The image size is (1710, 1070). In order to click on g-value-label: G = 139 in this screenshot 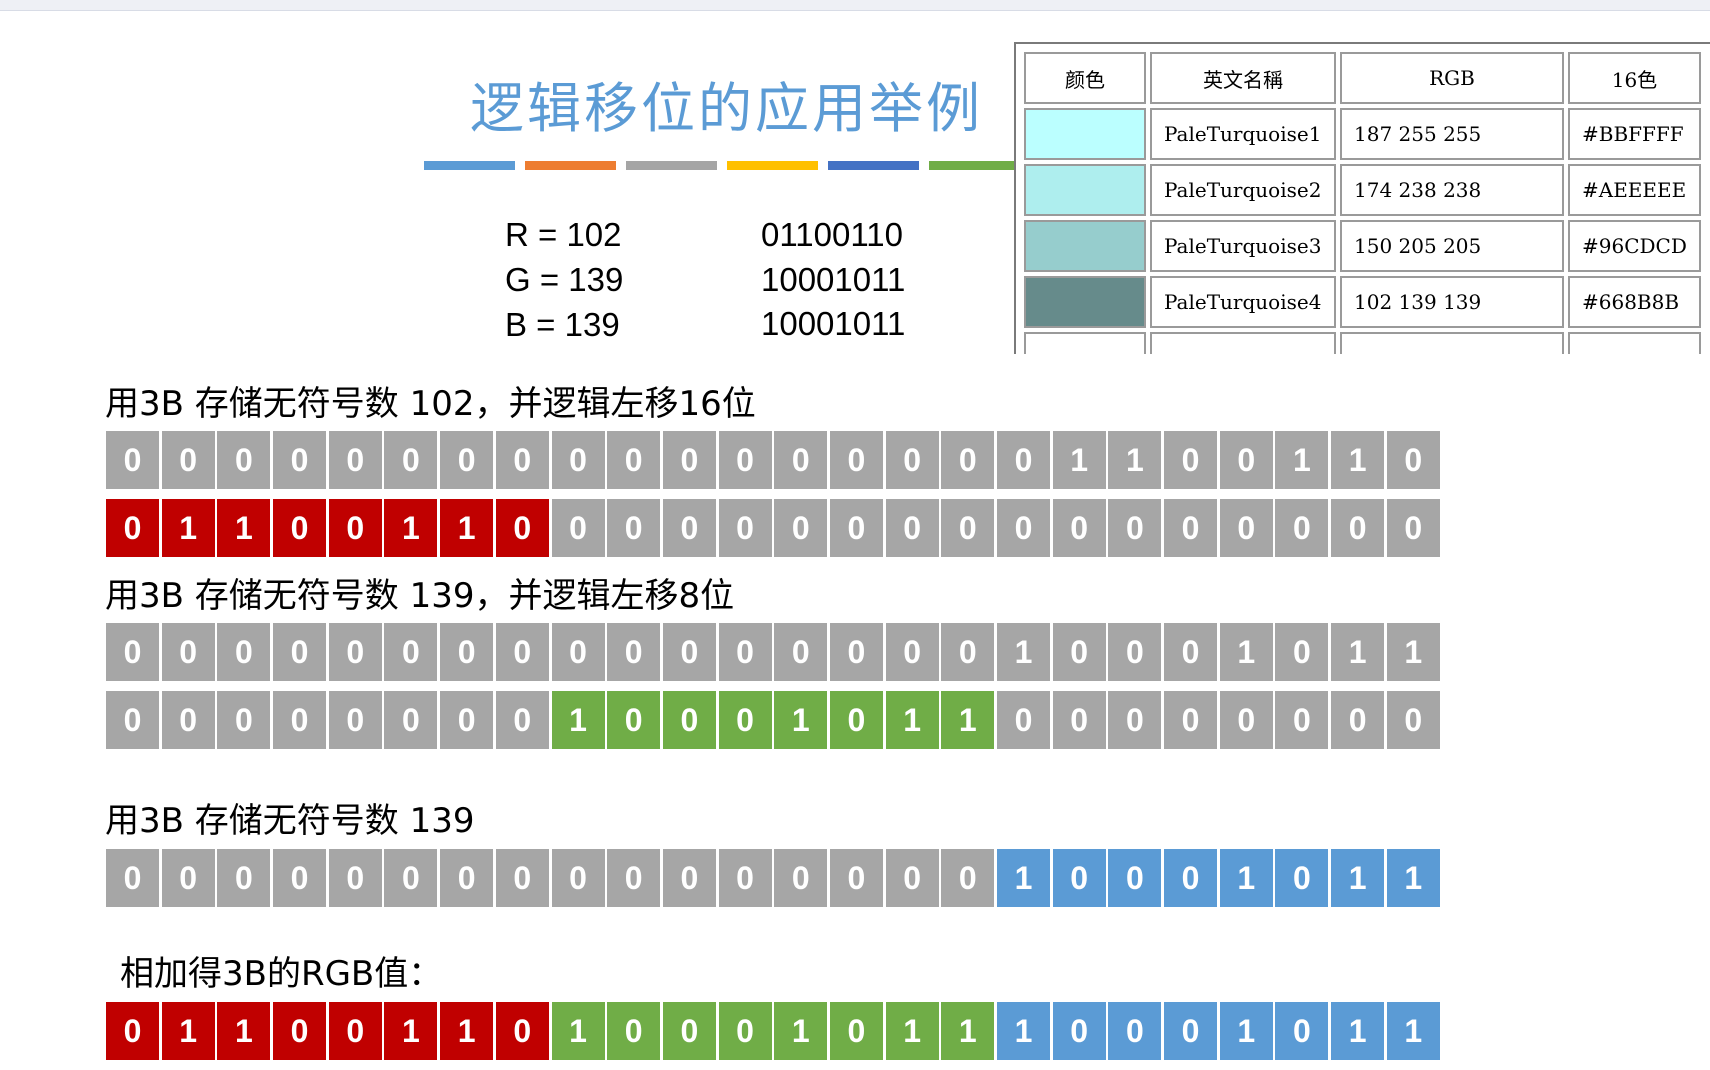, I will do `click(564, 279)`.